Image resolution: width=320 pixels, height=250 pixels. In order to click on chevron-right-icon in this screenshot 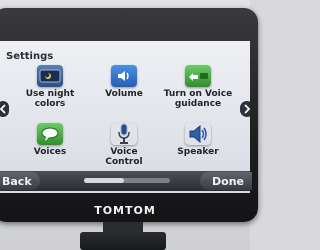, I will do `click(247, 109)`.